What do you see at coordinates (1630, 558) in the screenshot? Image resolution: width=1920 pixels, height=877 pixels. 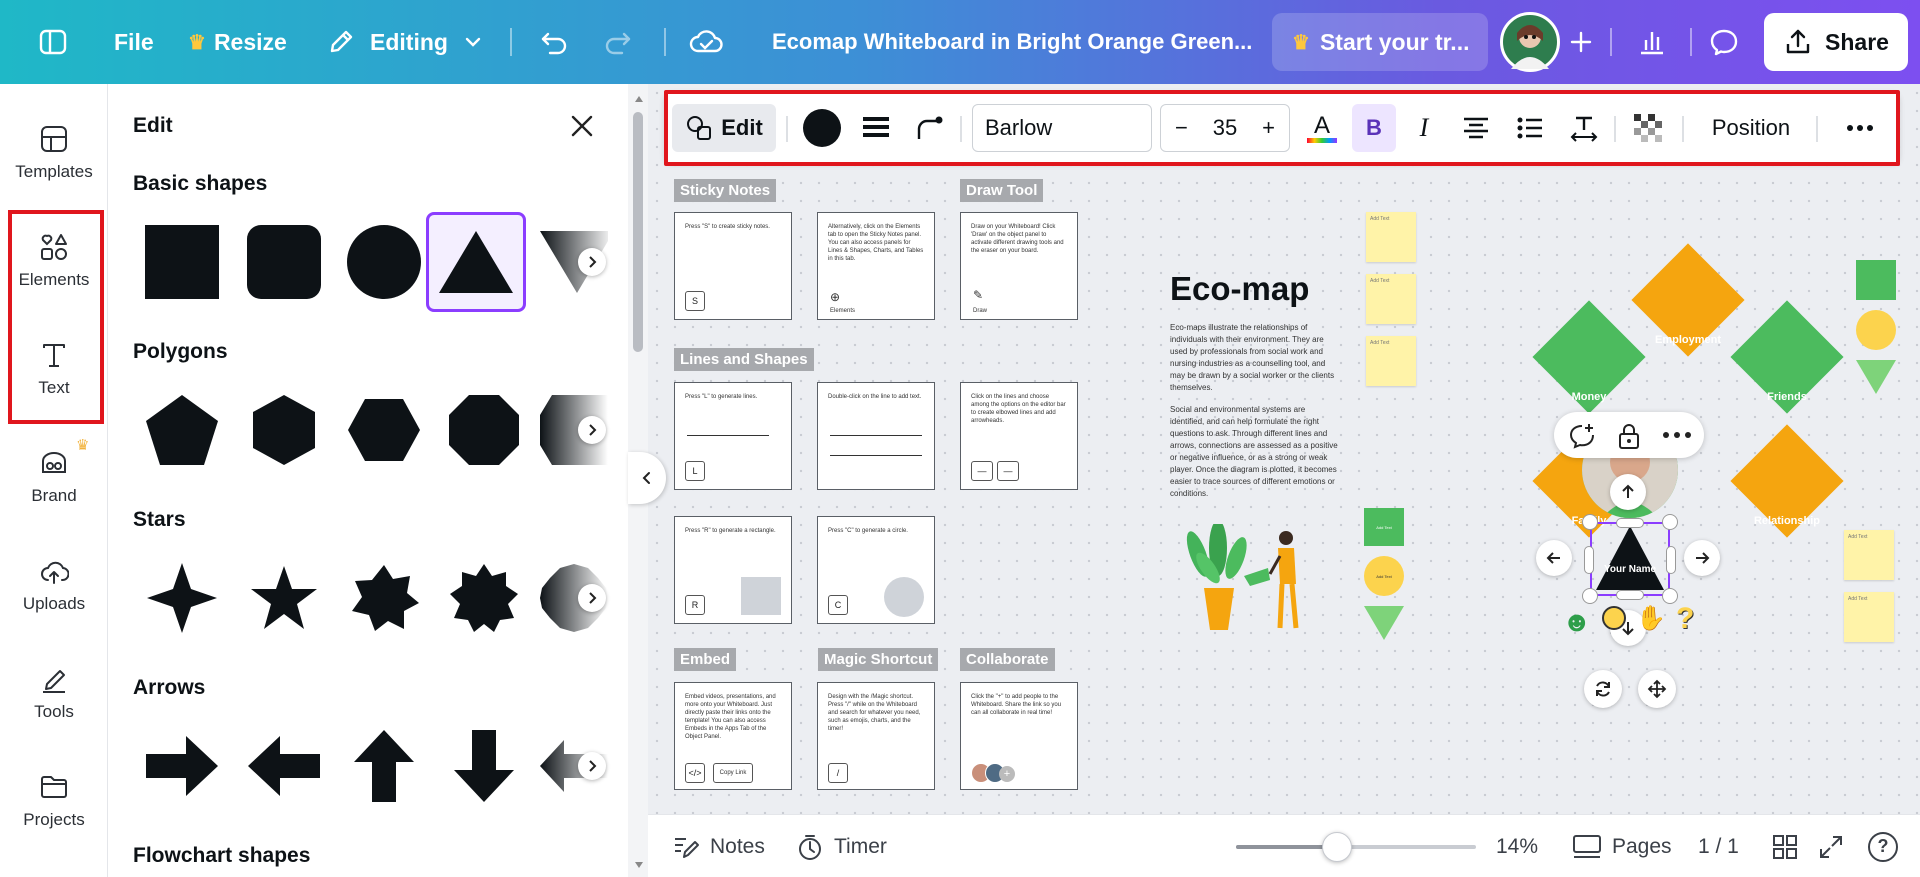 I see `center-triangle` at bounding box center [1630, 558].